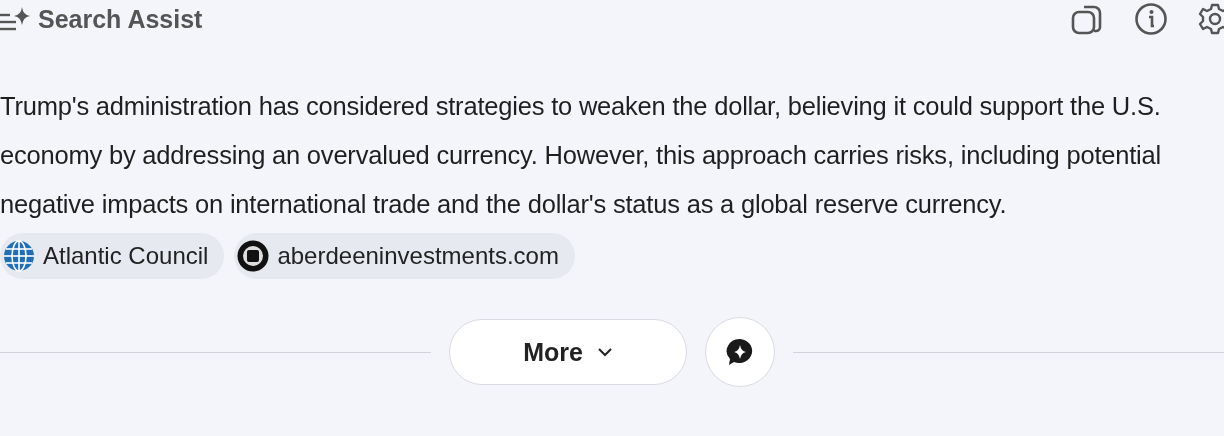 Image resolution: width=1224 pixels, height=436 pixels. I want to click on chevron-down-icon, so click(604, 352).